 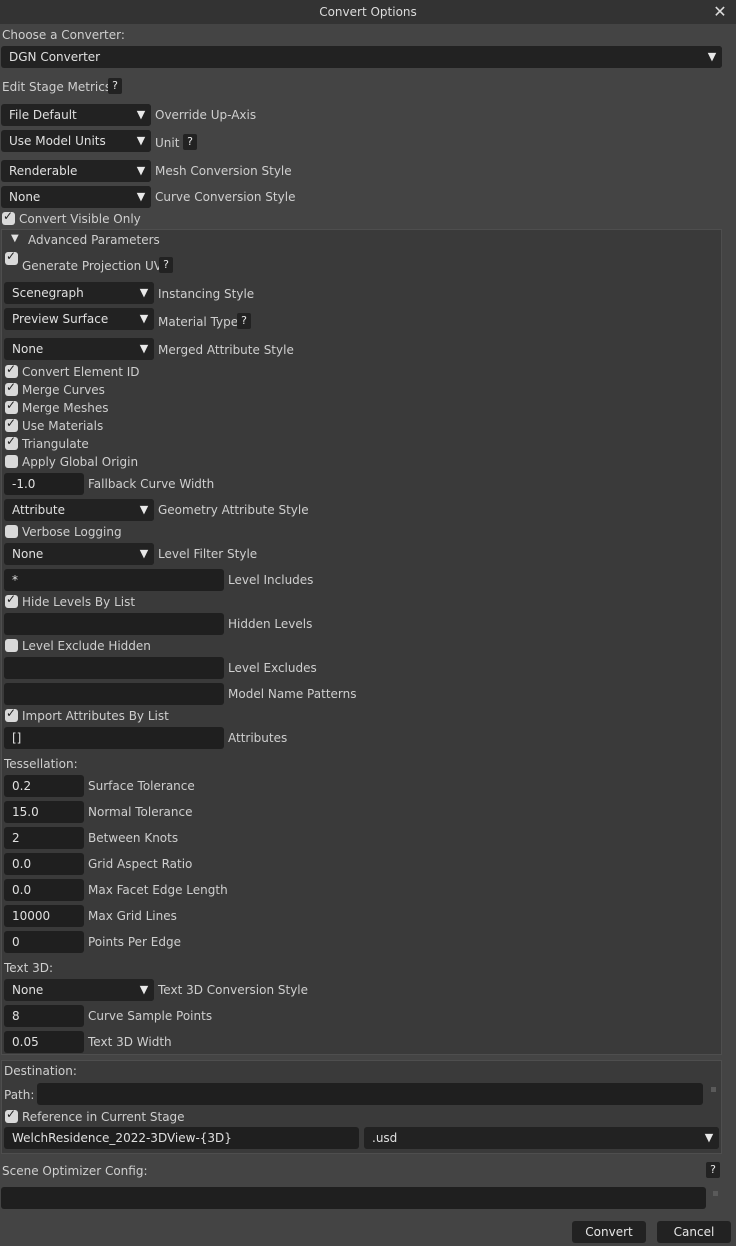 What do you see at coordinates (44, 1016) in the screenshot?
I see `curve-sample-points-input: 8` at bounding box center [44, 1016].